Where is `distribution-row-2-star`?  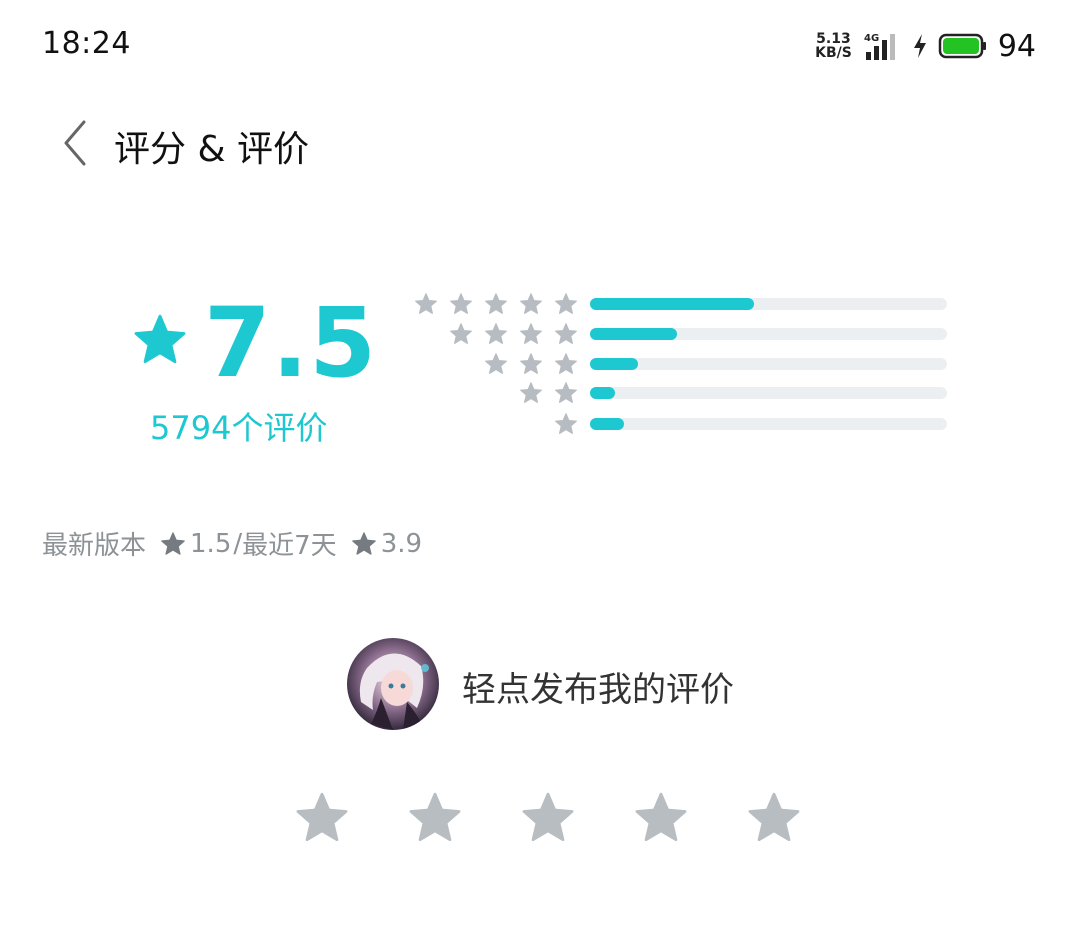
distribution-row-2-star is located at coordinates (688, 393).